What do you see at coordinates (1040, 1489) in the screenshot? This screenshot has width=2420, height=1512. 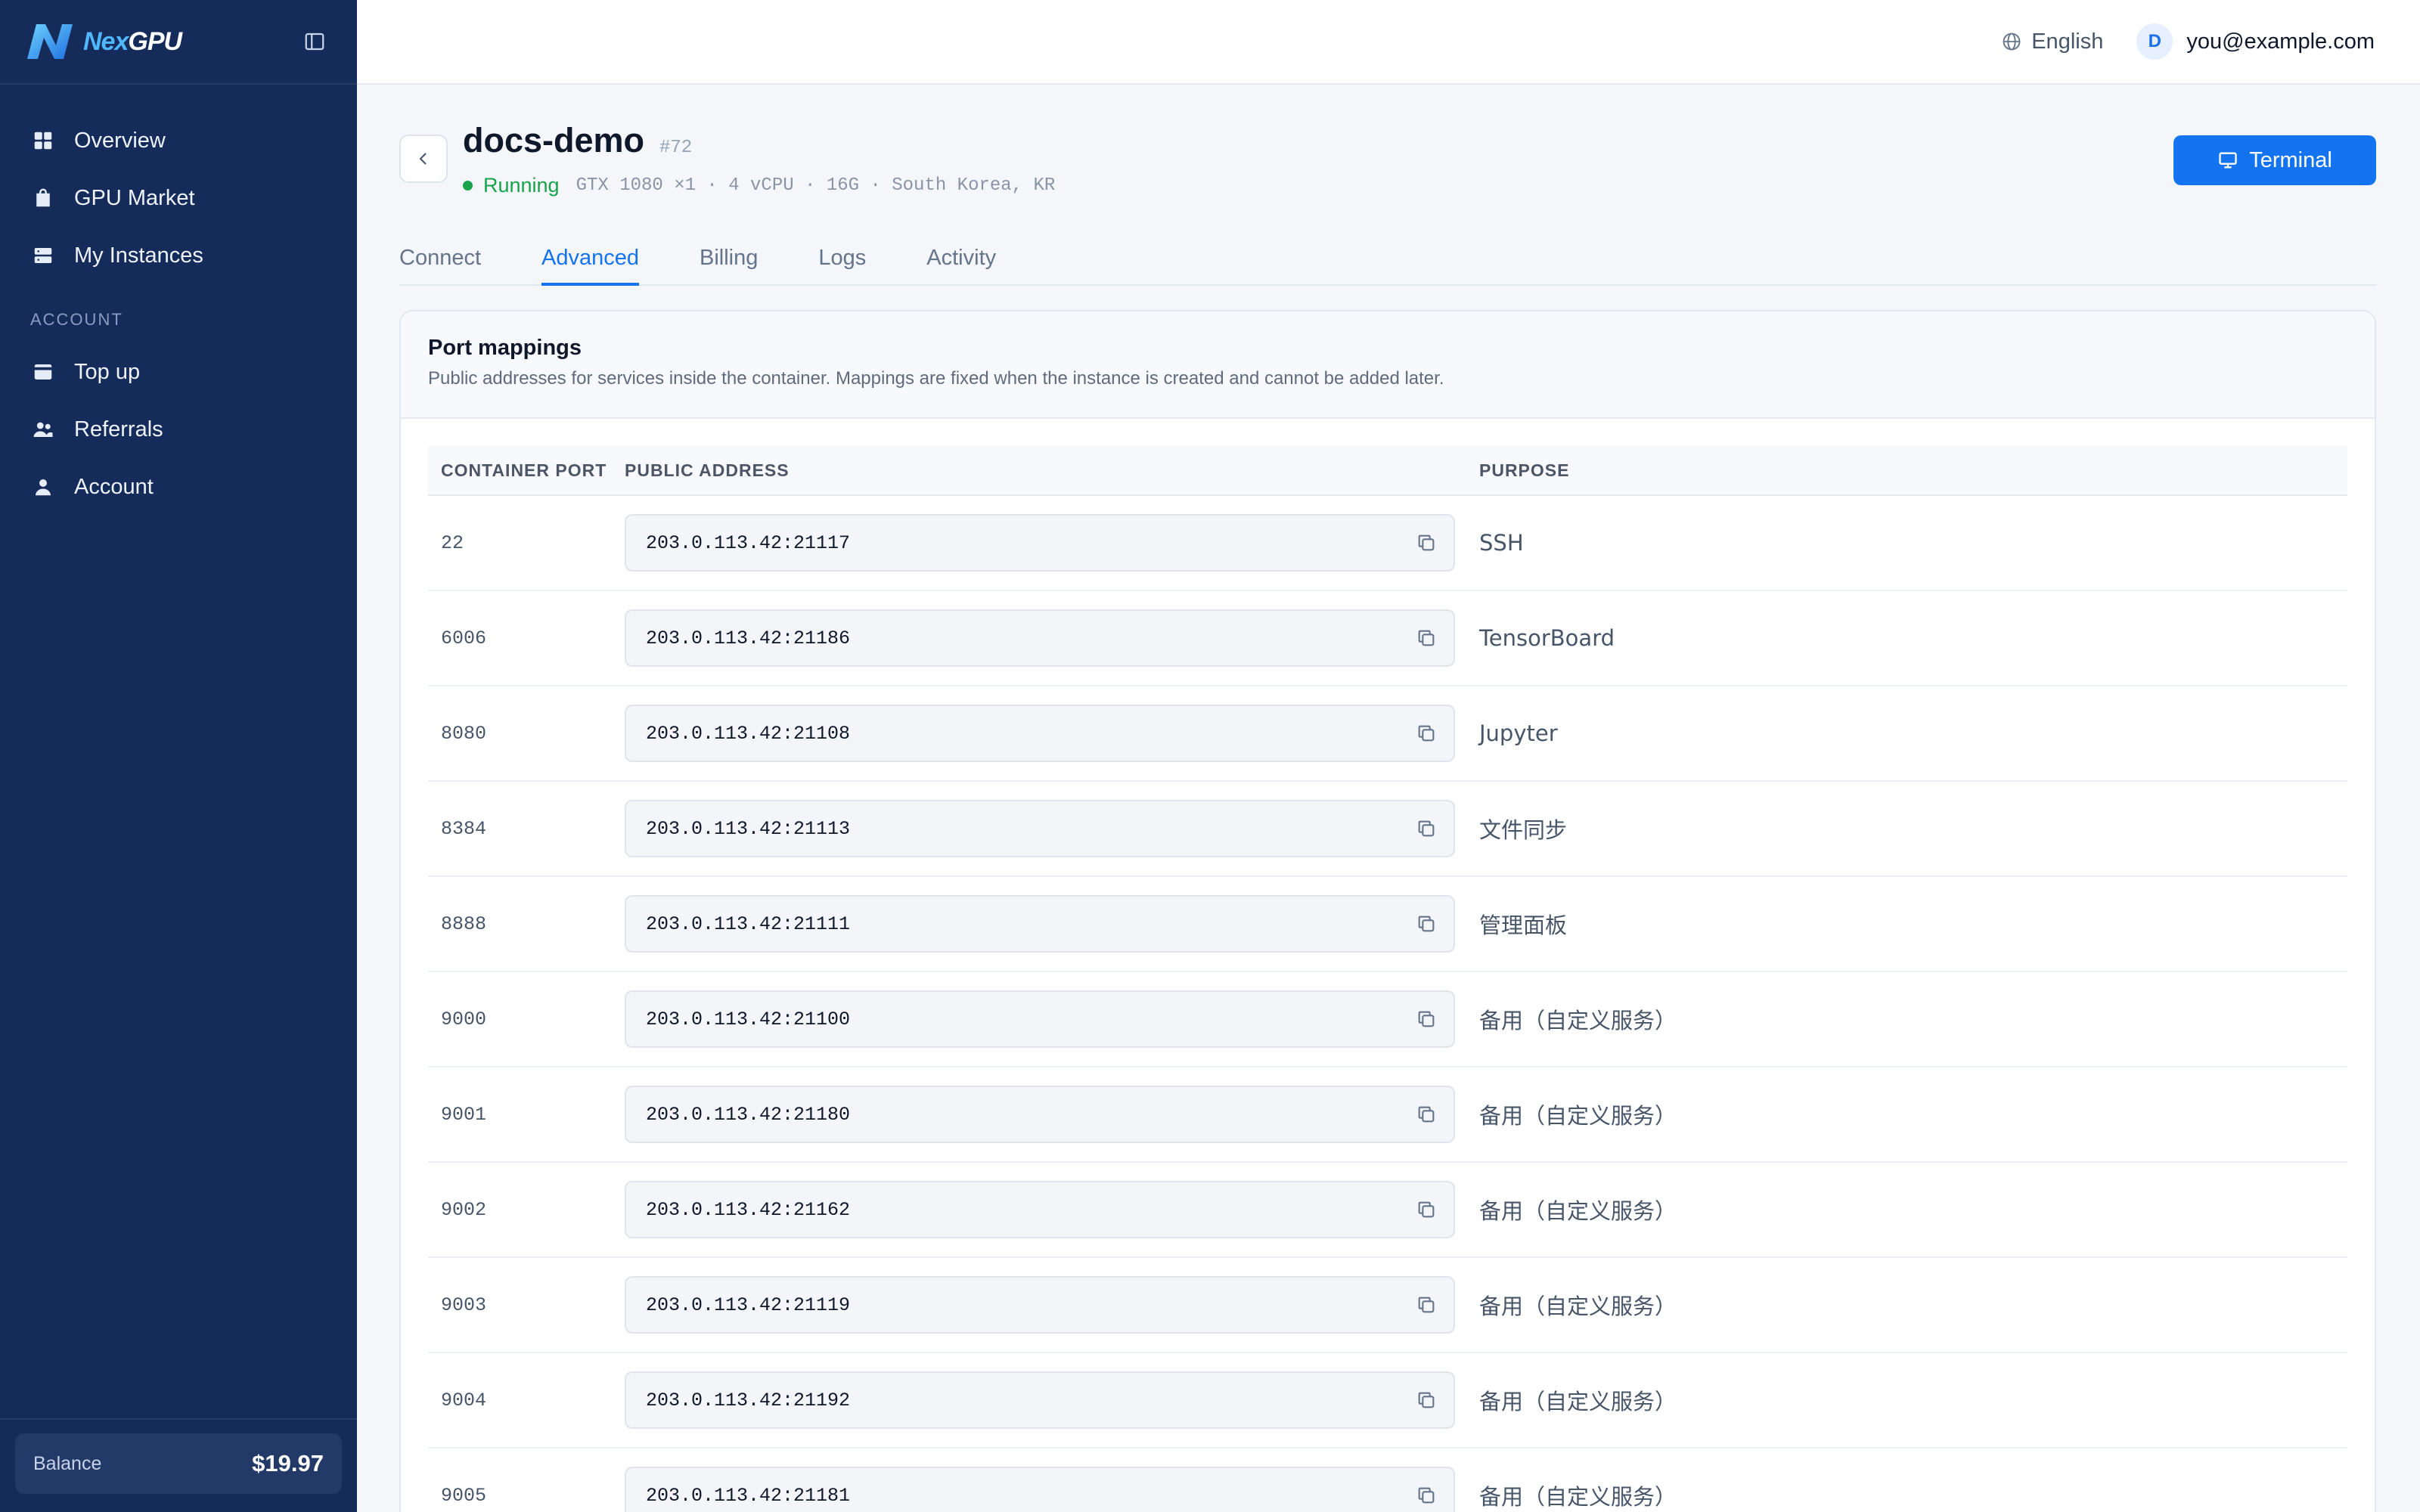 I see `public-address-field: 203.0.113.42:21181` at bounding box center [1040, 1489].